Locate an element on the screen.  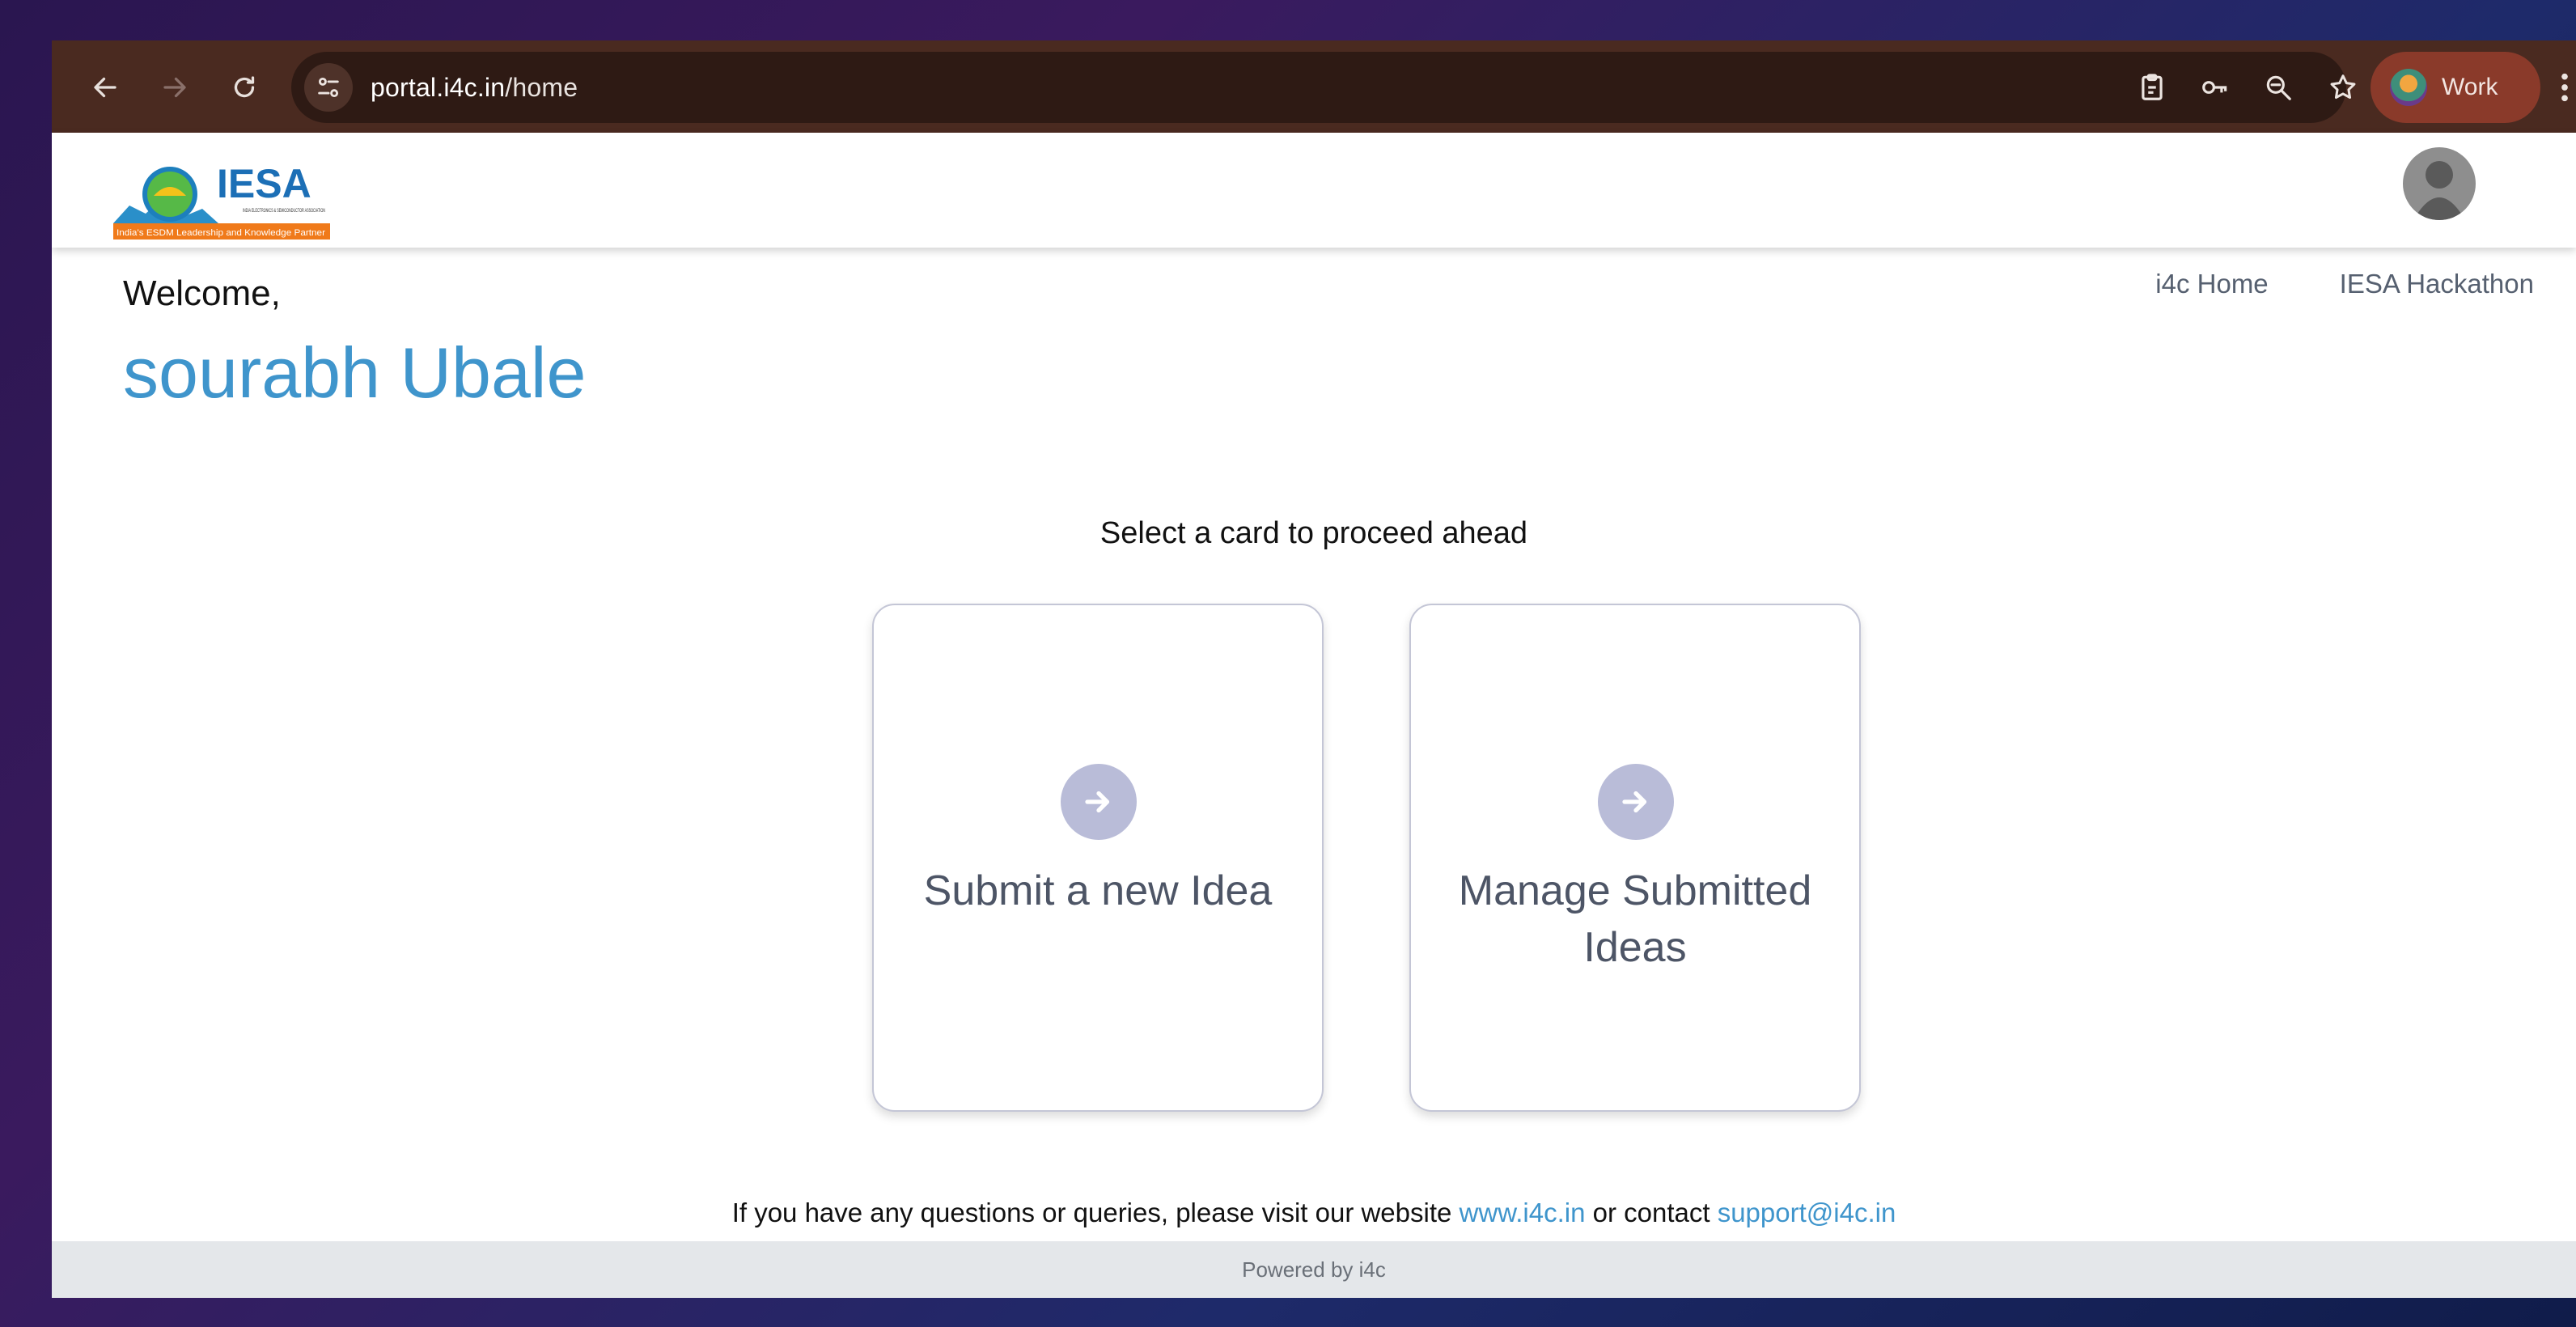
key-icon is located at coordinates (2215, 87).